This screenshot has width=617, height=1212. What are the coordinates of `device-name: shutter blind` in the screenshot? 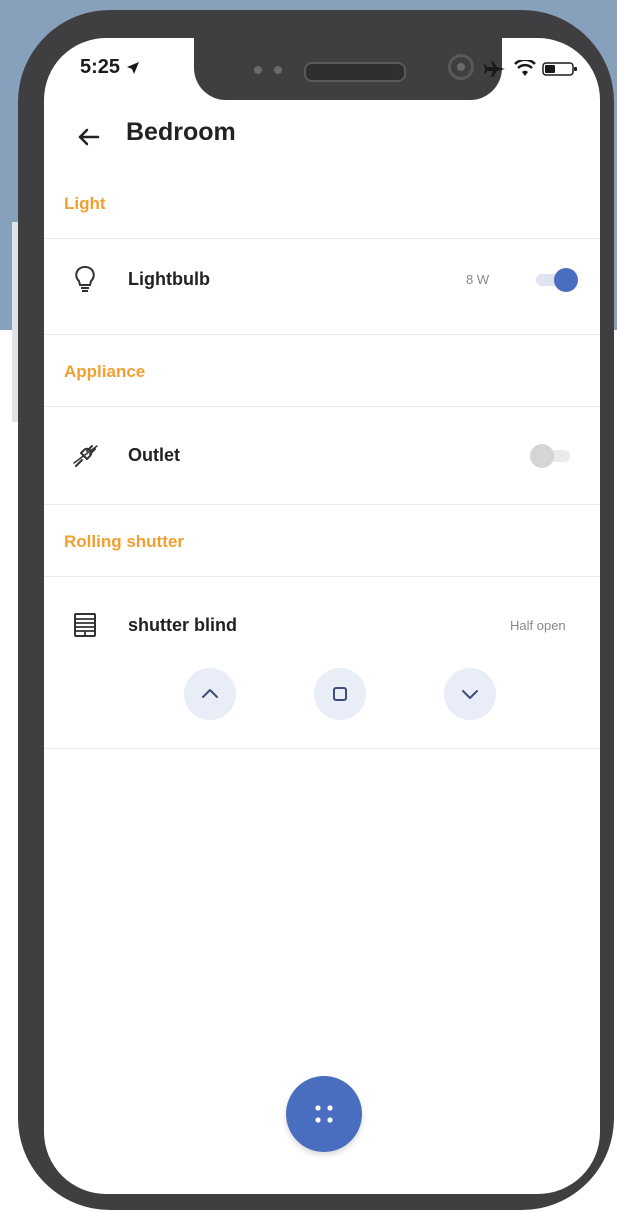 It's located at (182, 625).